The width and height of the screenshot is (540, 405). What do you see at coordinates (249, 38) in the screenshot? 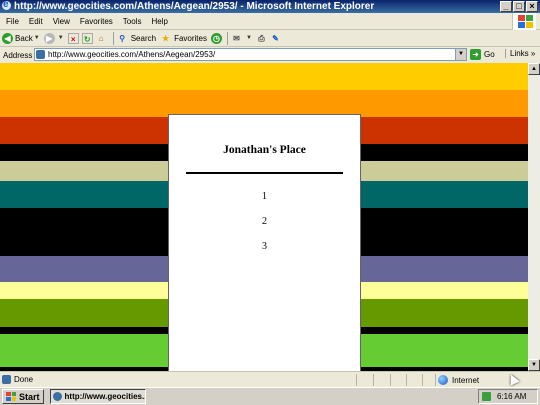
I see `mail-dropdown-icon: ▼` at bounding box center [249, 38].